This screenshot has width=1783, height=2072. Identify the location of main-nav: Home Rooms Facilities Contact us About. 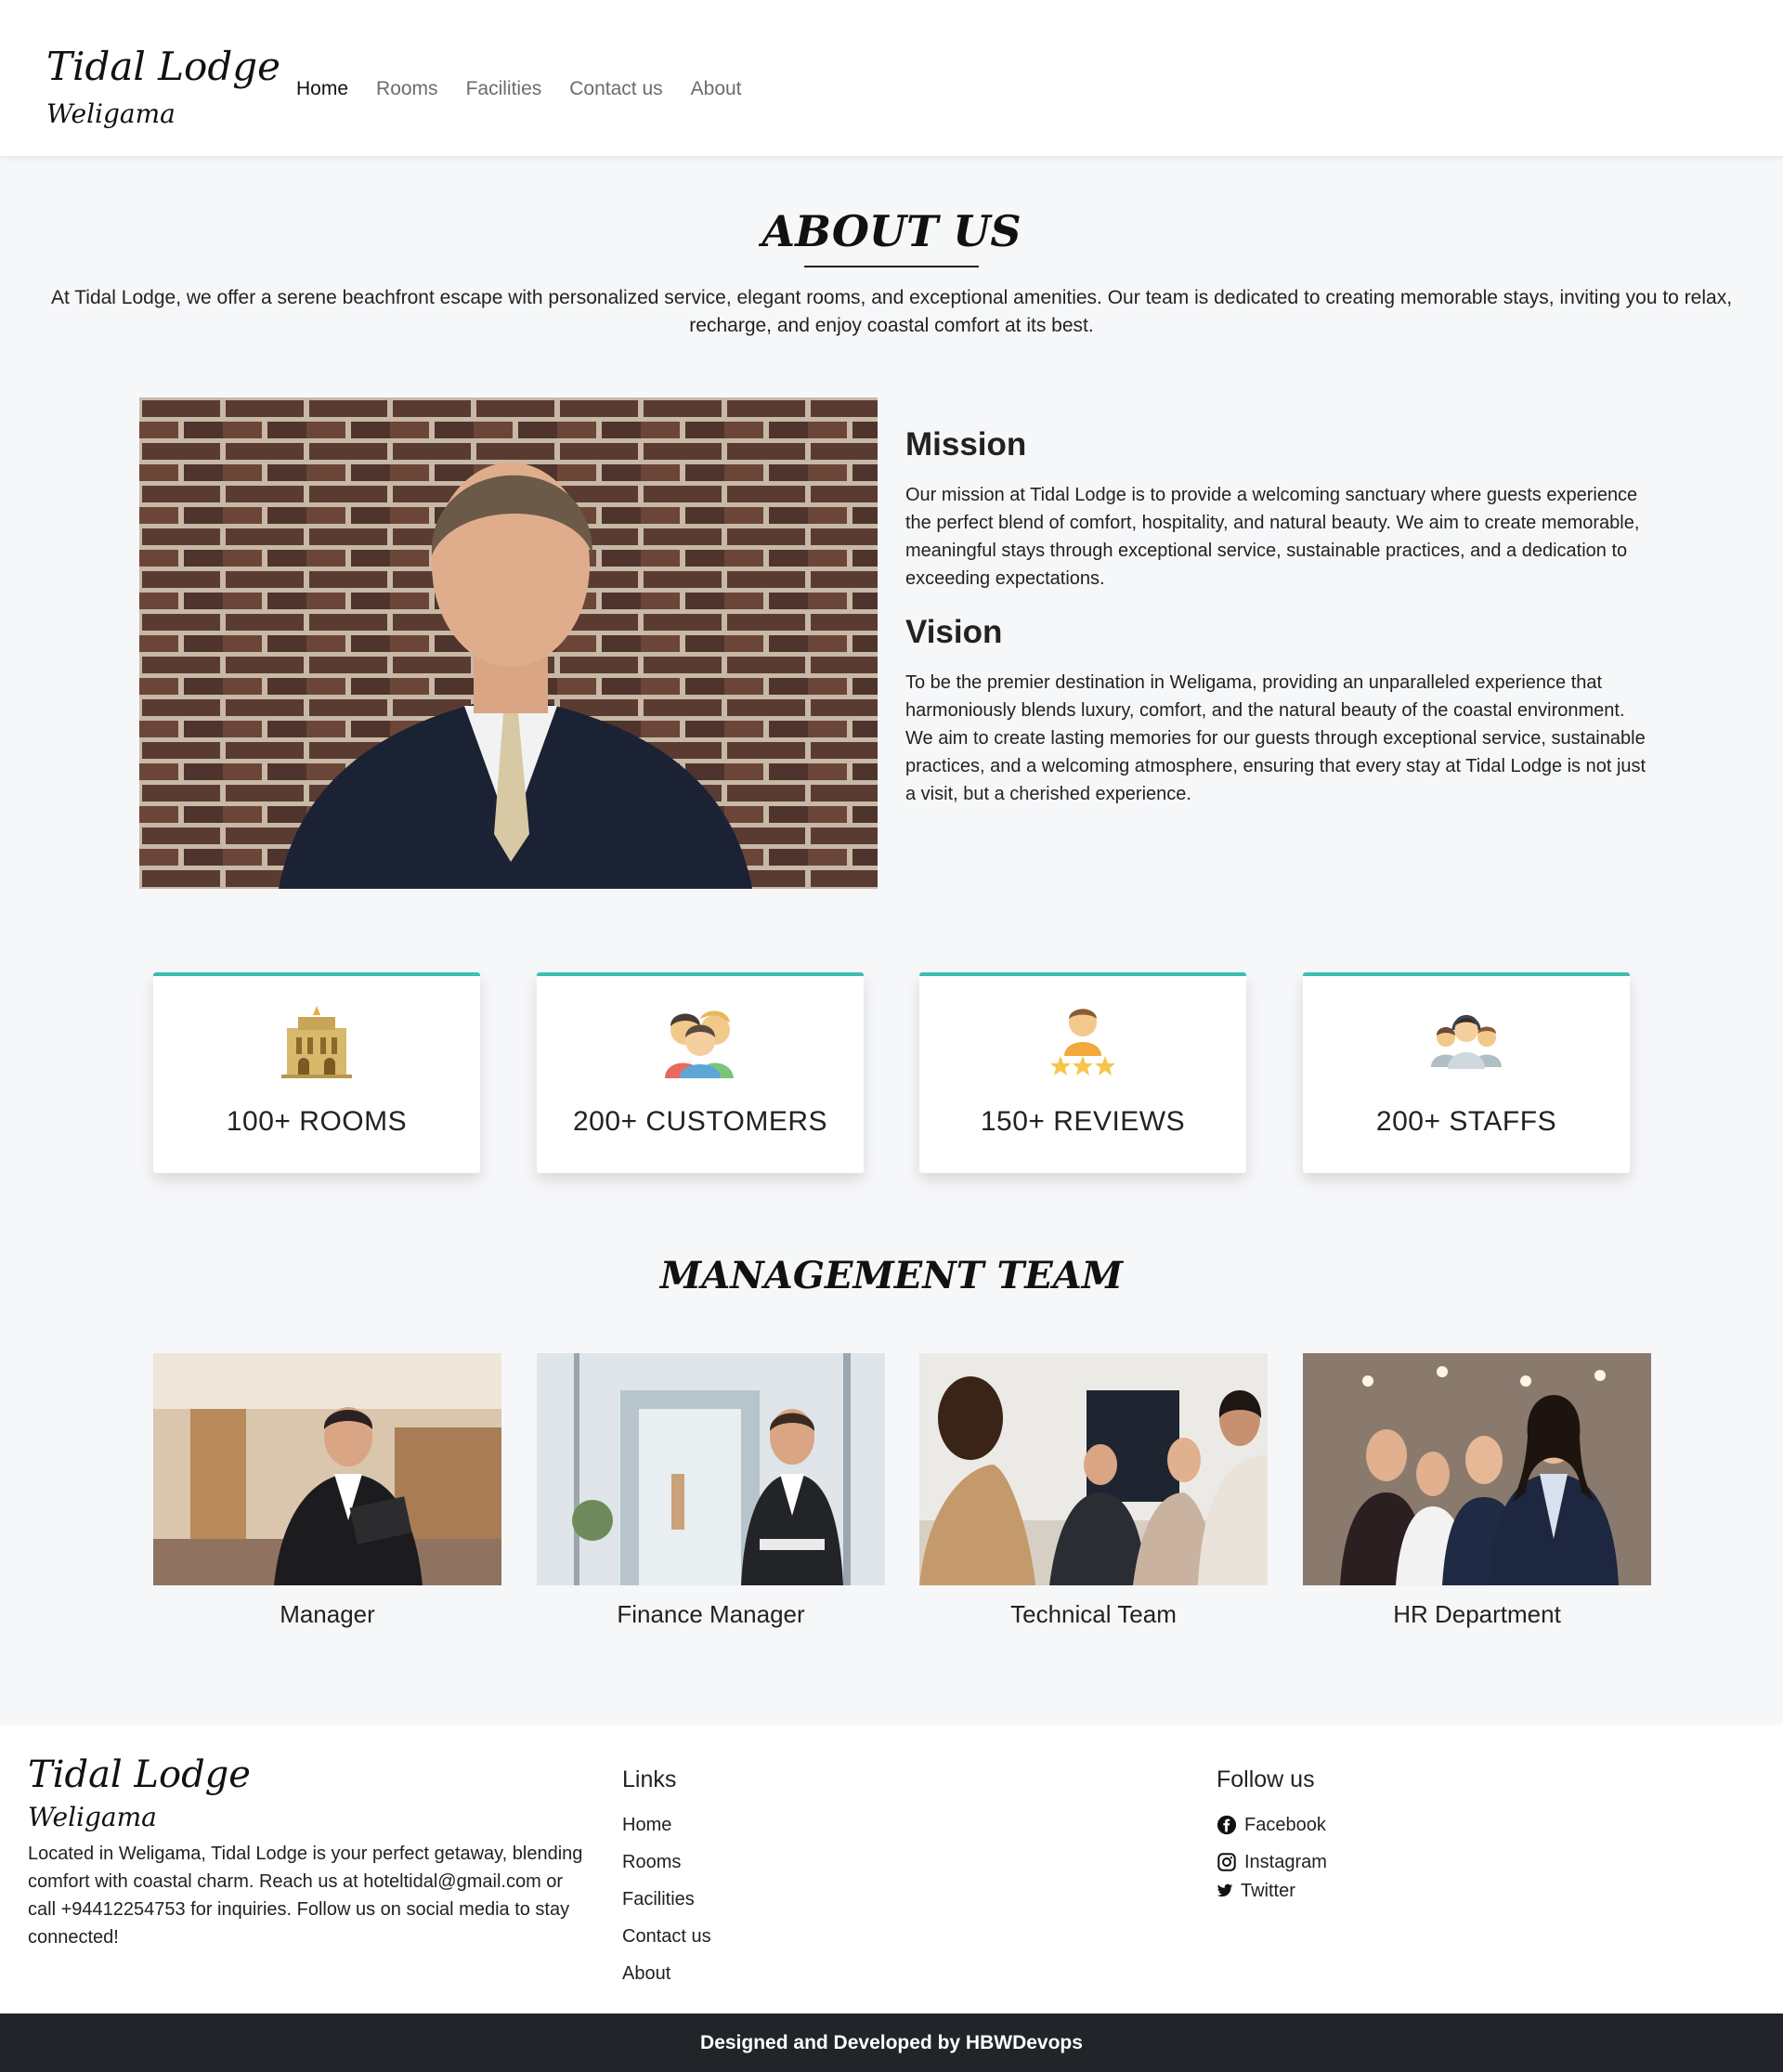
(519, 89).